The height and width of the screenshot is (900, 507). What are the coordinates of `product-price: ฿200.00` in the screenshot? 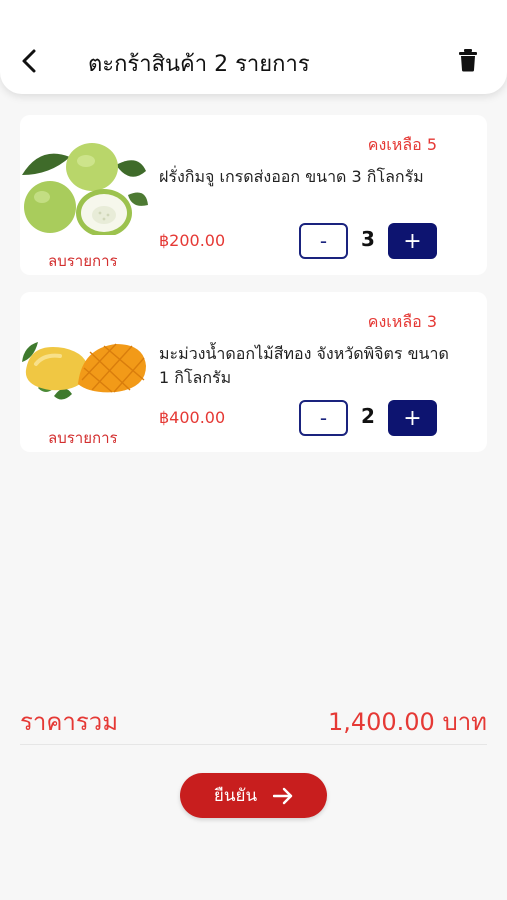 It's located at (192, 240).